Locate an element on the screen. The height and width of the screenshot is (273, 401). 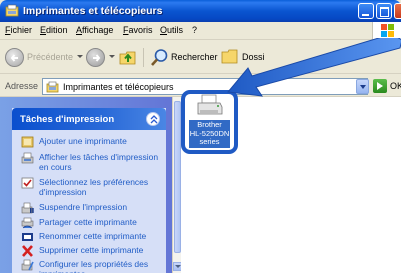
printer-icon is located at coordinates (210, 104).